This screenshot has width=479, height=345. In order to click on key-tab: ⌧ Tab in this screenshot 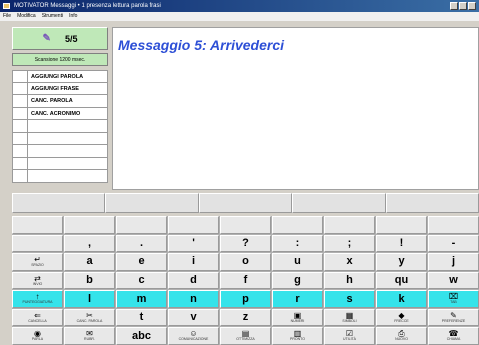, I will do `click(453, 299)`.